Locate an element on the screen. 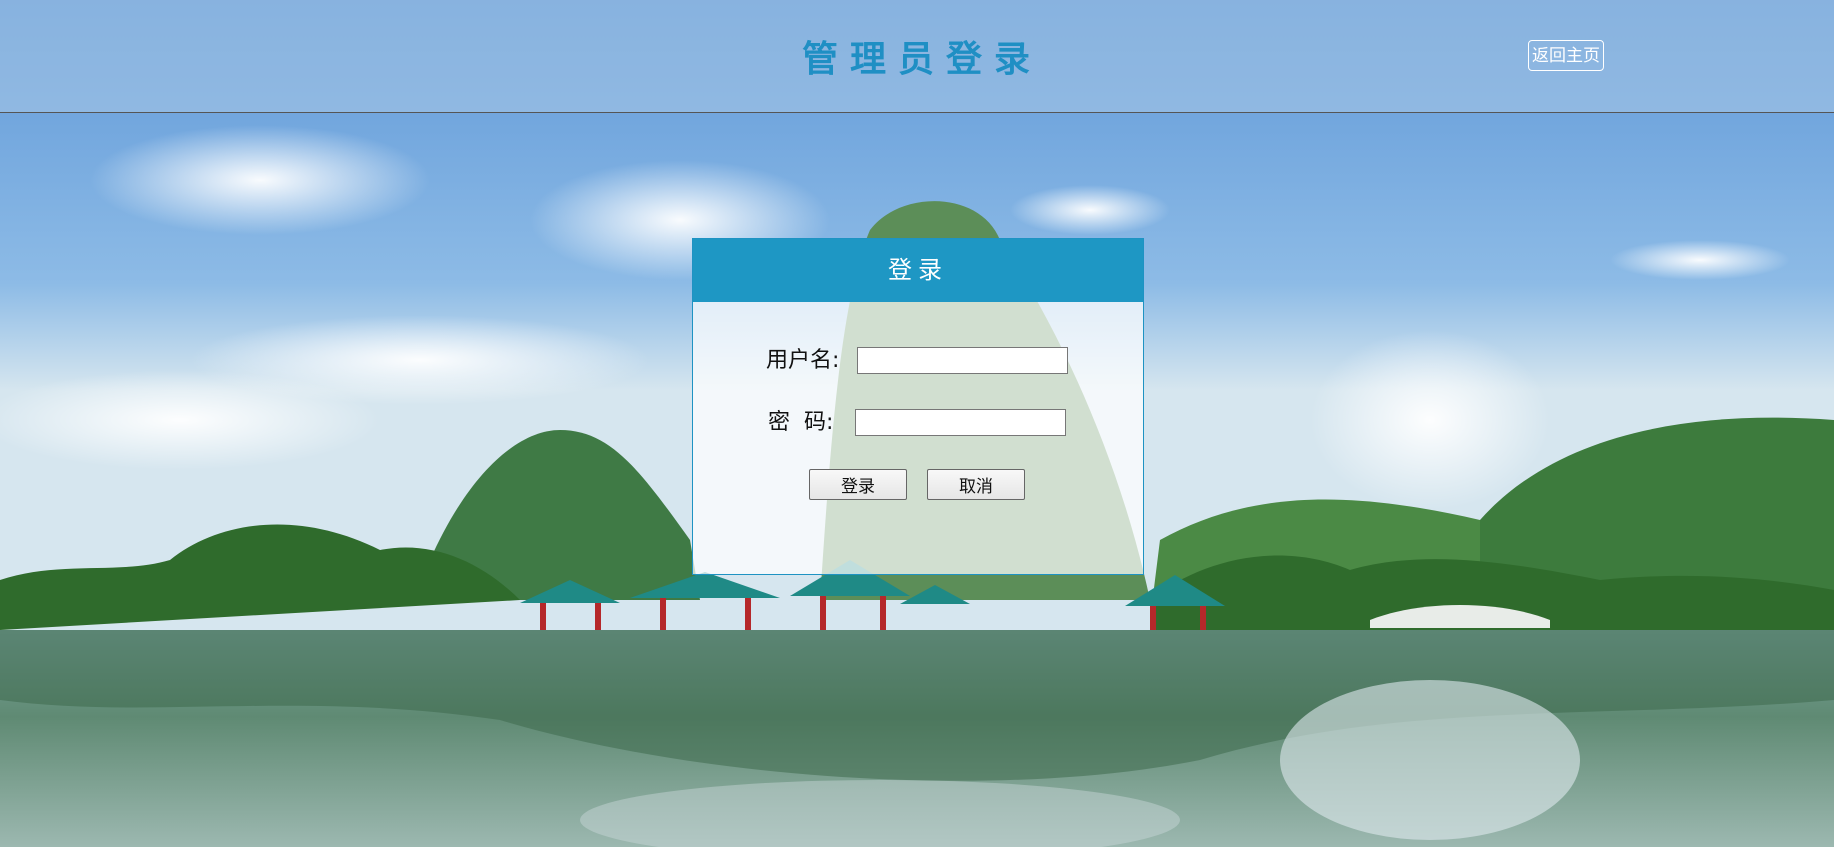  username-label: 用户名: is located at coordinates (803, 360).